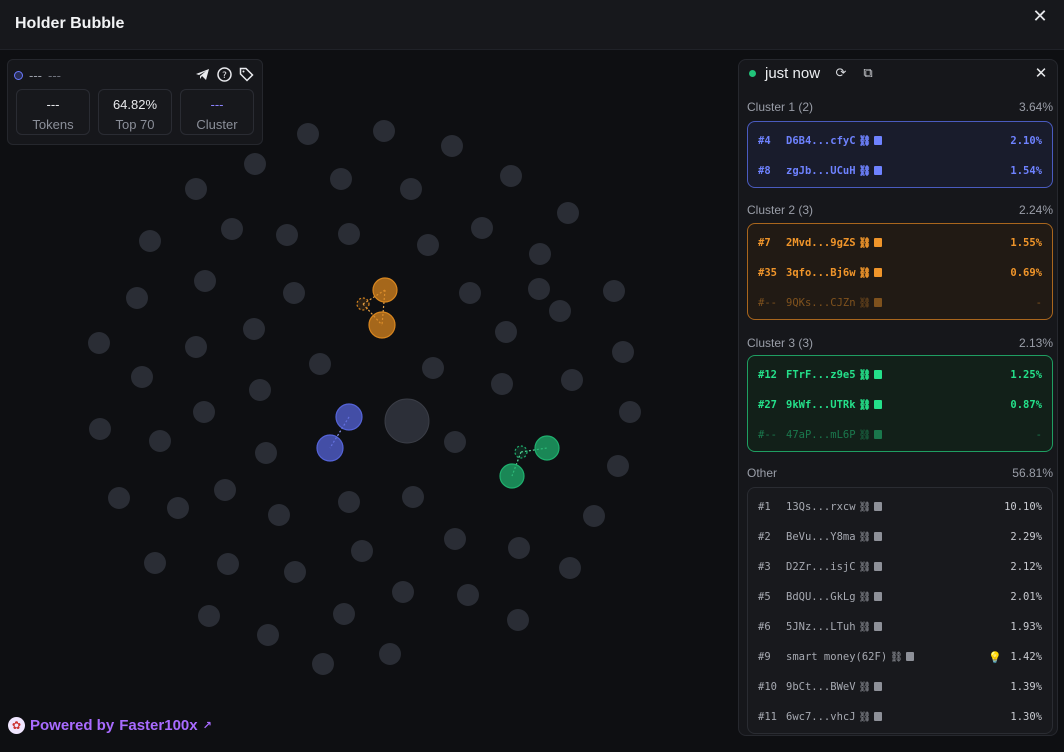 Image resolution: width=1064 pixels, height=752 pixels. I want to click on panel-close-icon: ✕, so click(1041, 73).